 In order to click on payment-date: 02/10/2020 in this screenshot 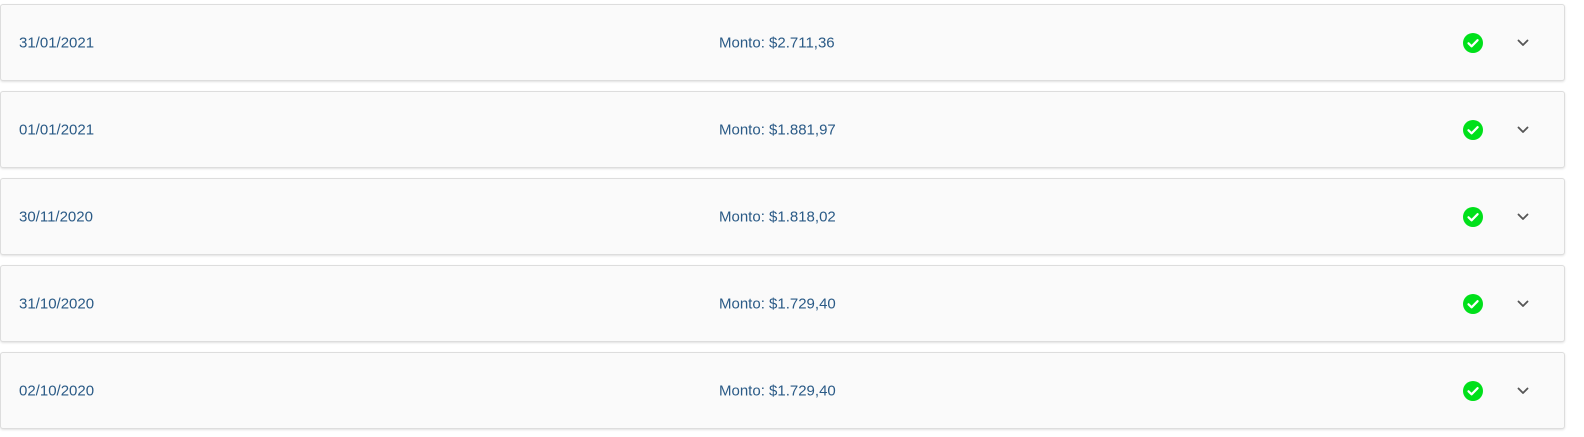, I will do `click(57, 390)`.